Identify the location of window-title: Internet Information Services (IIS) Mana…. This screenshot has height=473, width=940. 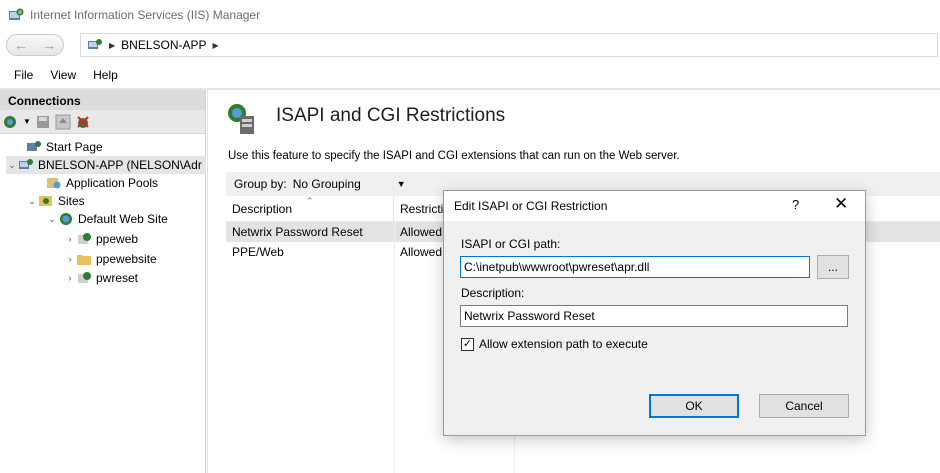
(145, 15).